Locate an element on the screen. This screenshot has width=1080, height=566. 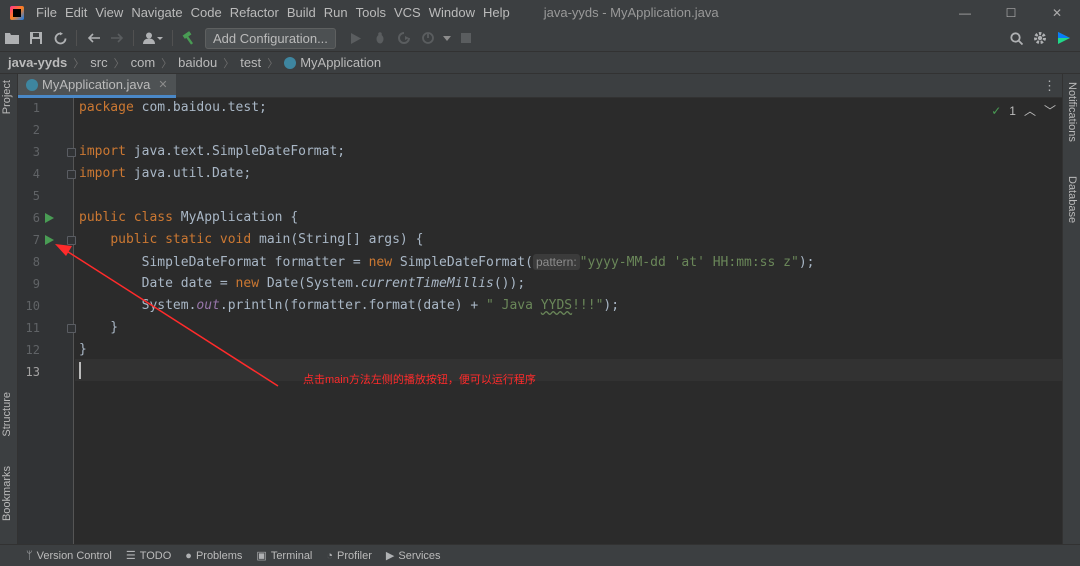
problems-tab: ● Problems is located at coordinates (213, 556).